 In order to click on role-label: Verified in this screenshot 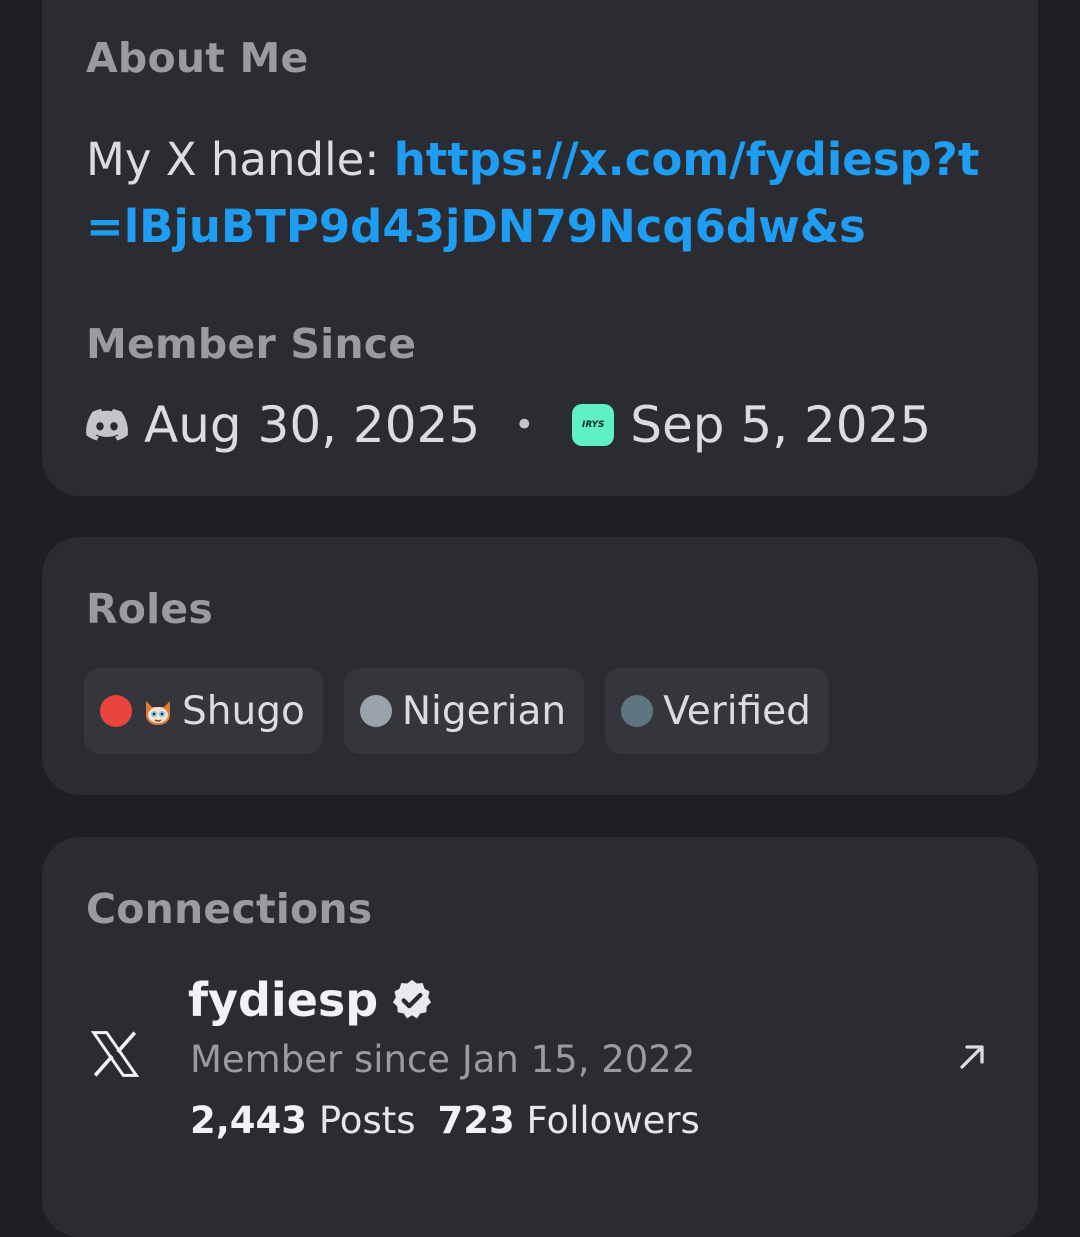, I will do `click(737, 711)`.